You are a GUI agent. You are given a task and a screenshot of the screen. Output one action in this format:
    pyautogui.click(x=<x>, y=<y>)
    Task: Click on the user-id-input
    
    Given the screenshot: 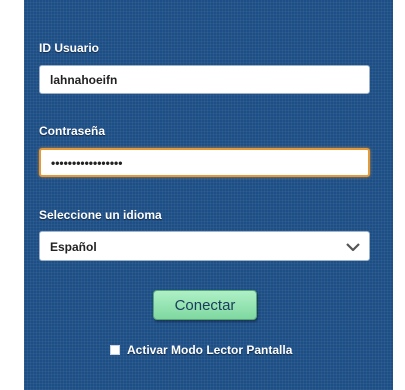 What is the action you would take?
    pyautogui.click(x=204, y=79)
    